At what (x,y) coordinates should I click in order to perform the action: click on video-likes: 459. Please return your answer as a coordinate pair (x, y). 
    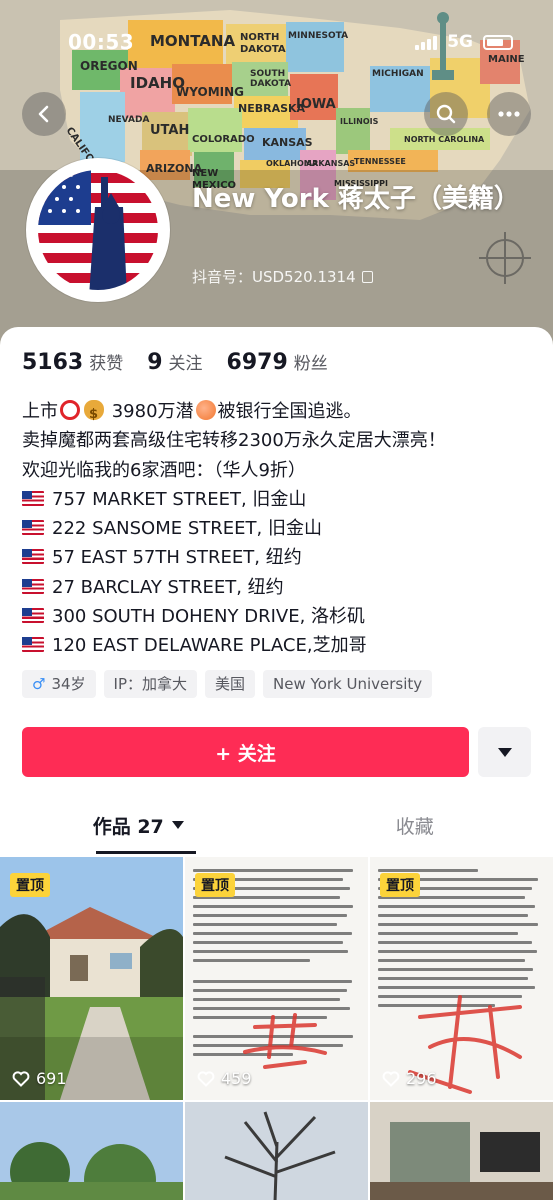
    Looking at the image, I should click on (224, 1078).